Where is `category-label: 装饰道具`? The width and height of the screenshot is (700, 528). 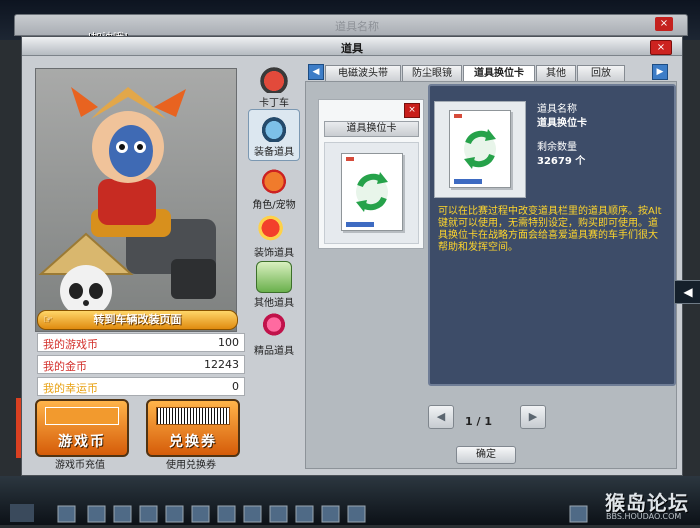 category-label: 装饰道具 is located at coordinates (274, 253).